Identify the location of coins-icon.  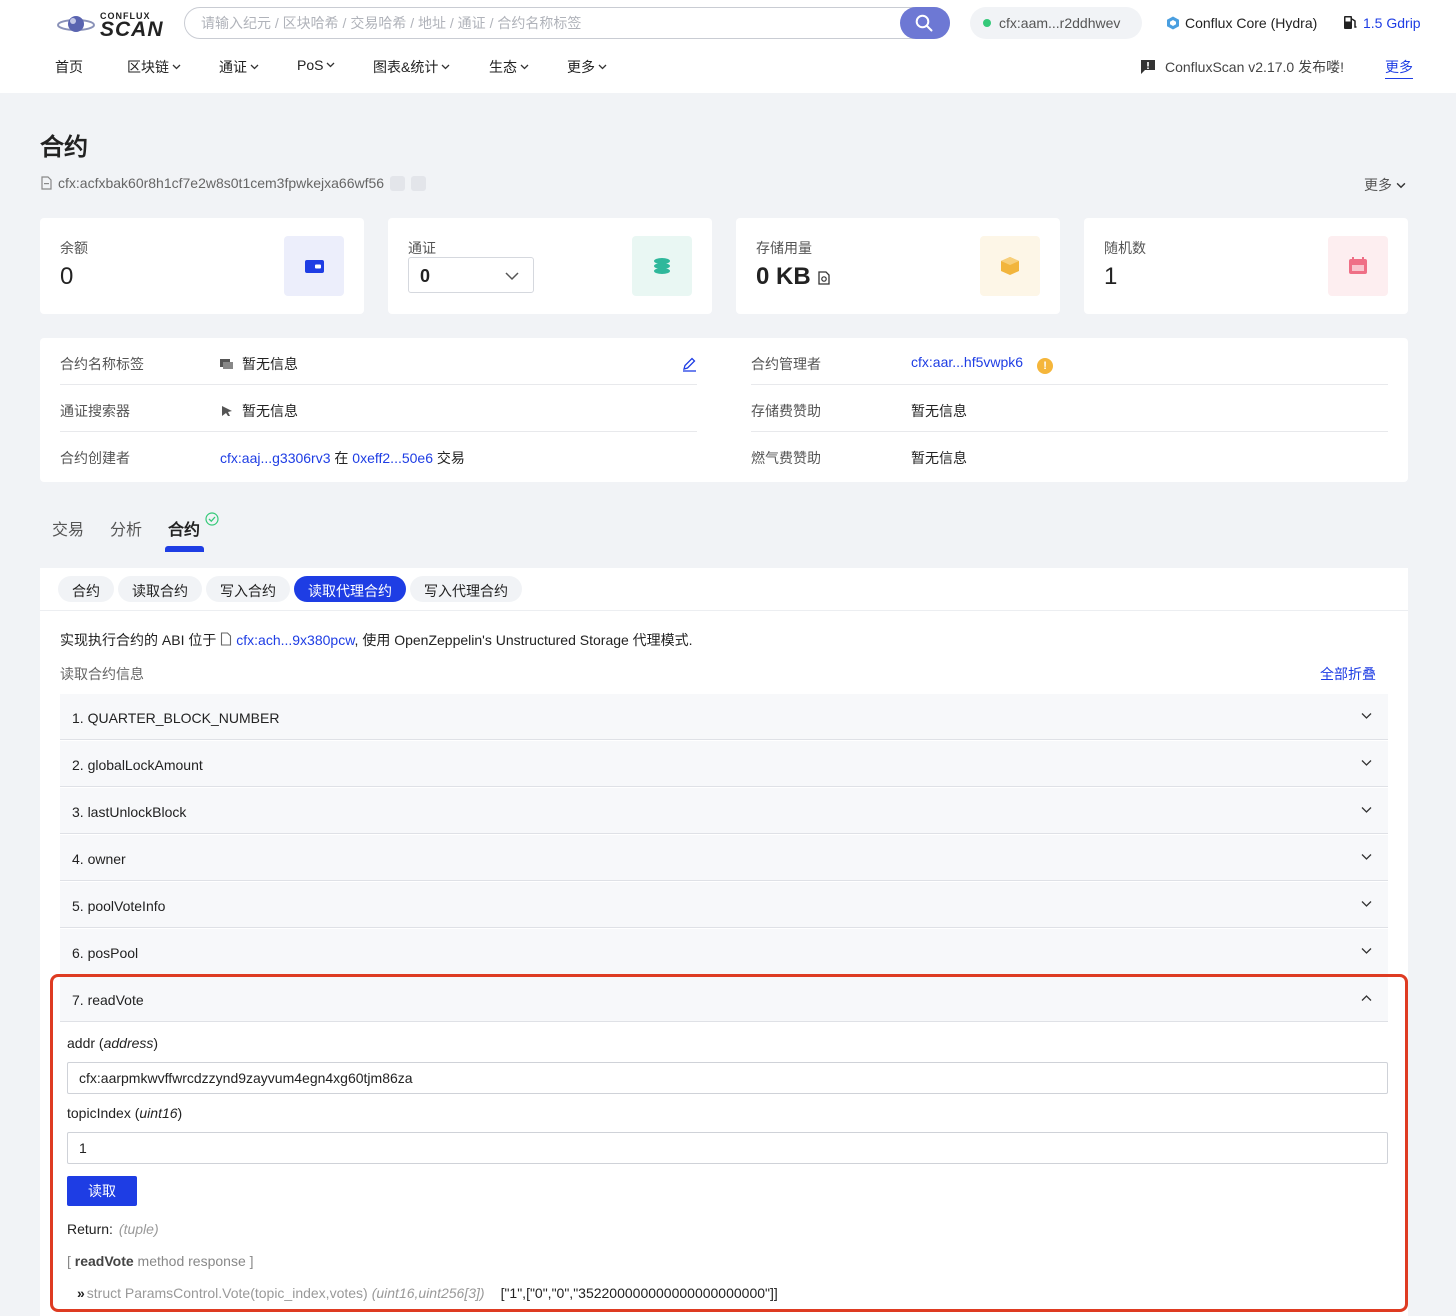
(662, 266).